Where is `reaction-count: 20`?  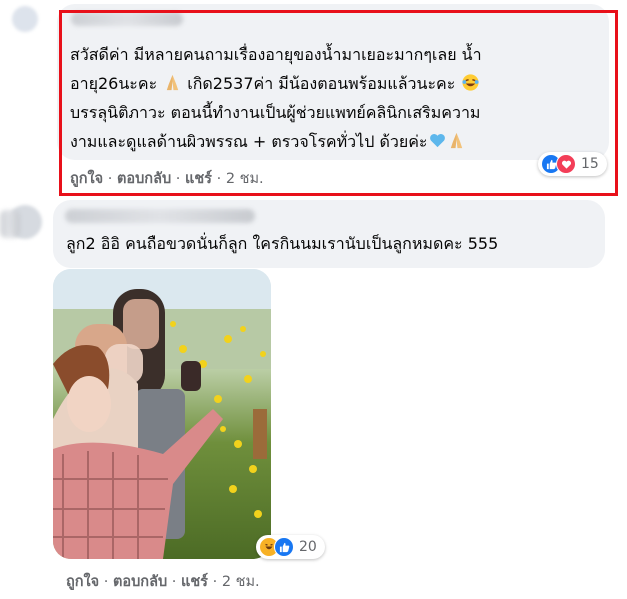 reaction-count: 20 is located at coordinates (308, 547).